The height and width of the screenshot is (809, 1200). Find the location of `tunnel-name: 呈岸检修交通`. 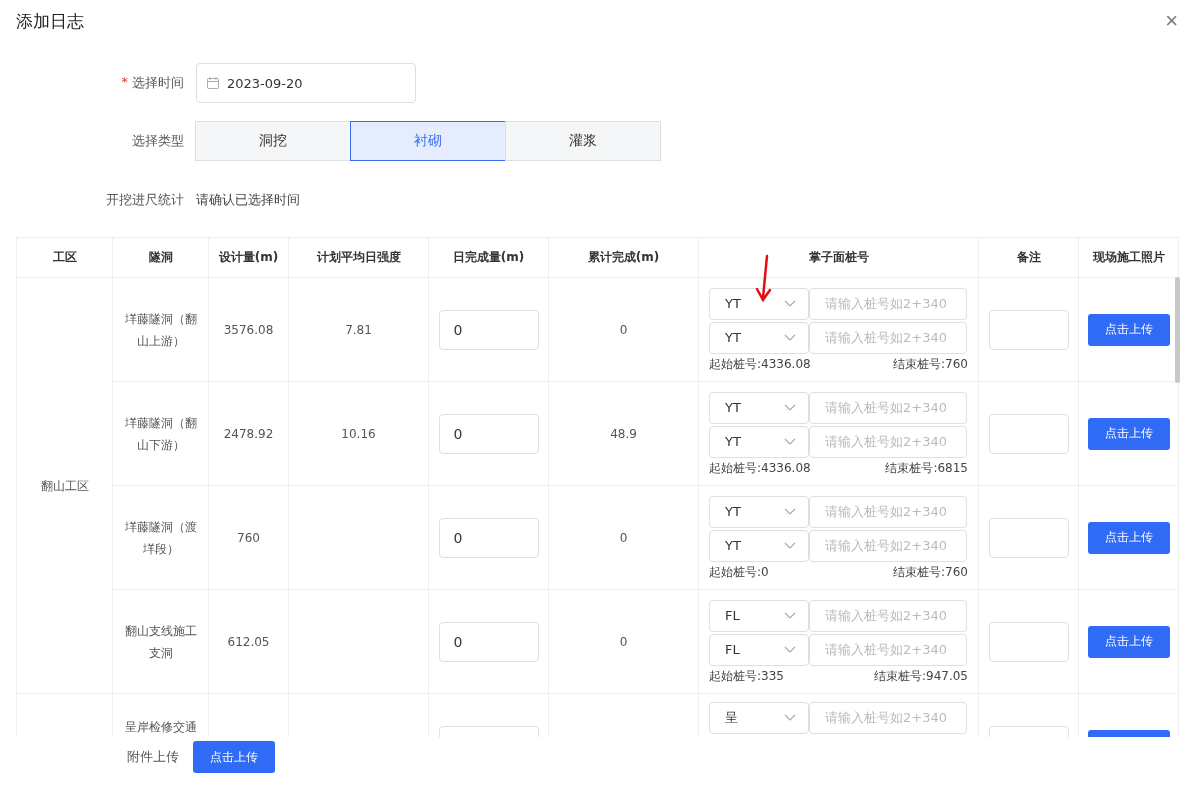

tunnel-name: 呈岸检修交通 is located at coordinates (160, 727).